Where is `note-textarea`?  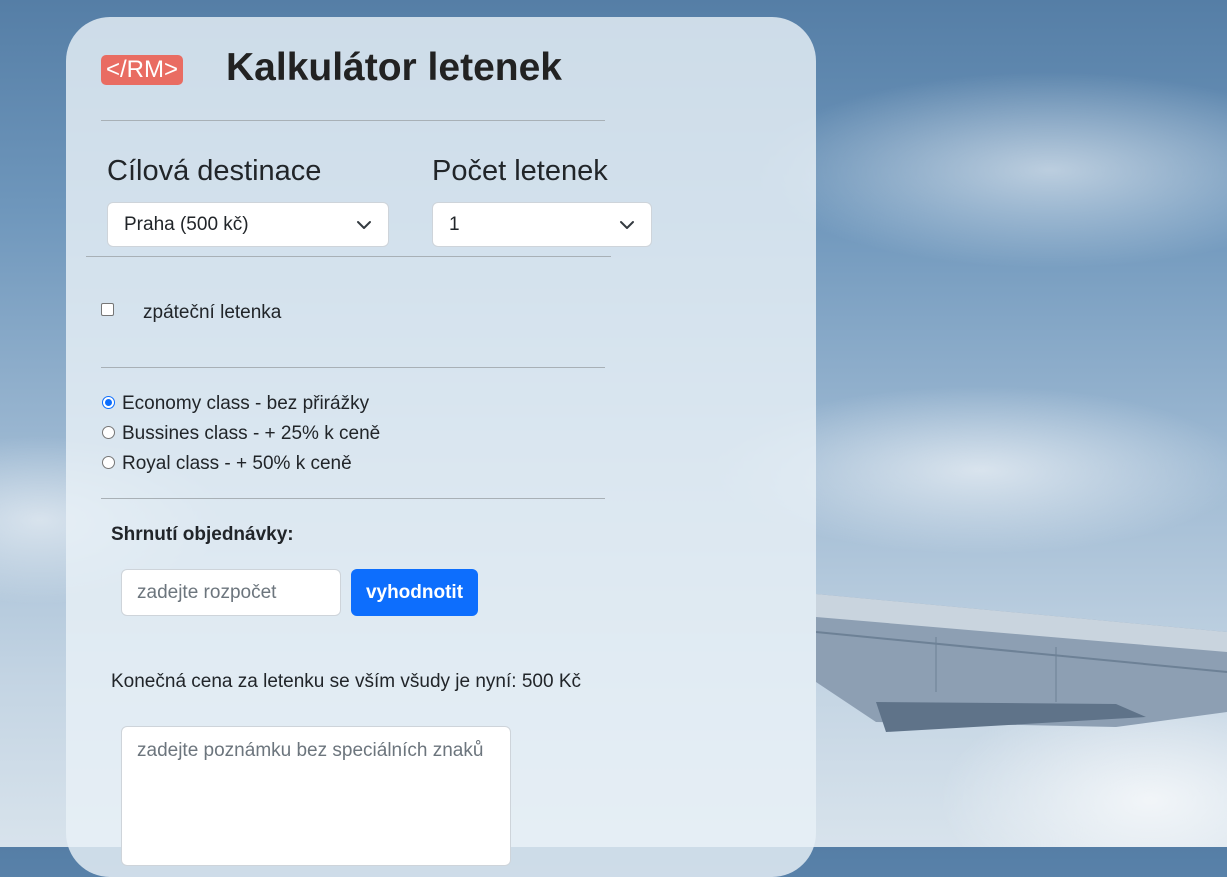 note-textarea is located at coordinates (316, 796).